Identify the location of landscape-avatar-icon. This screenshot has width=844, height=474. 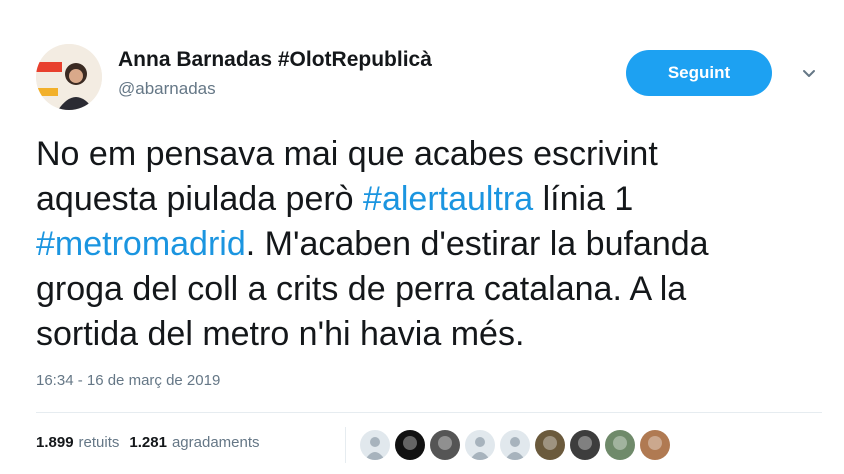
(620, 445).